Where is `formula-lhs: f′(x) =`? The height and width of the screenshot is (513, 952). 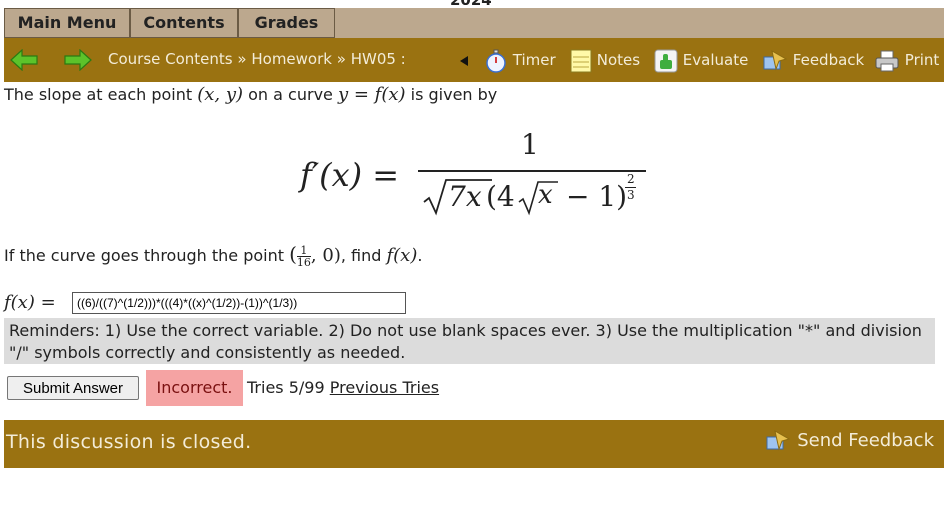 formula-lhs: f′(x) = is located at coordinates (350, 175).